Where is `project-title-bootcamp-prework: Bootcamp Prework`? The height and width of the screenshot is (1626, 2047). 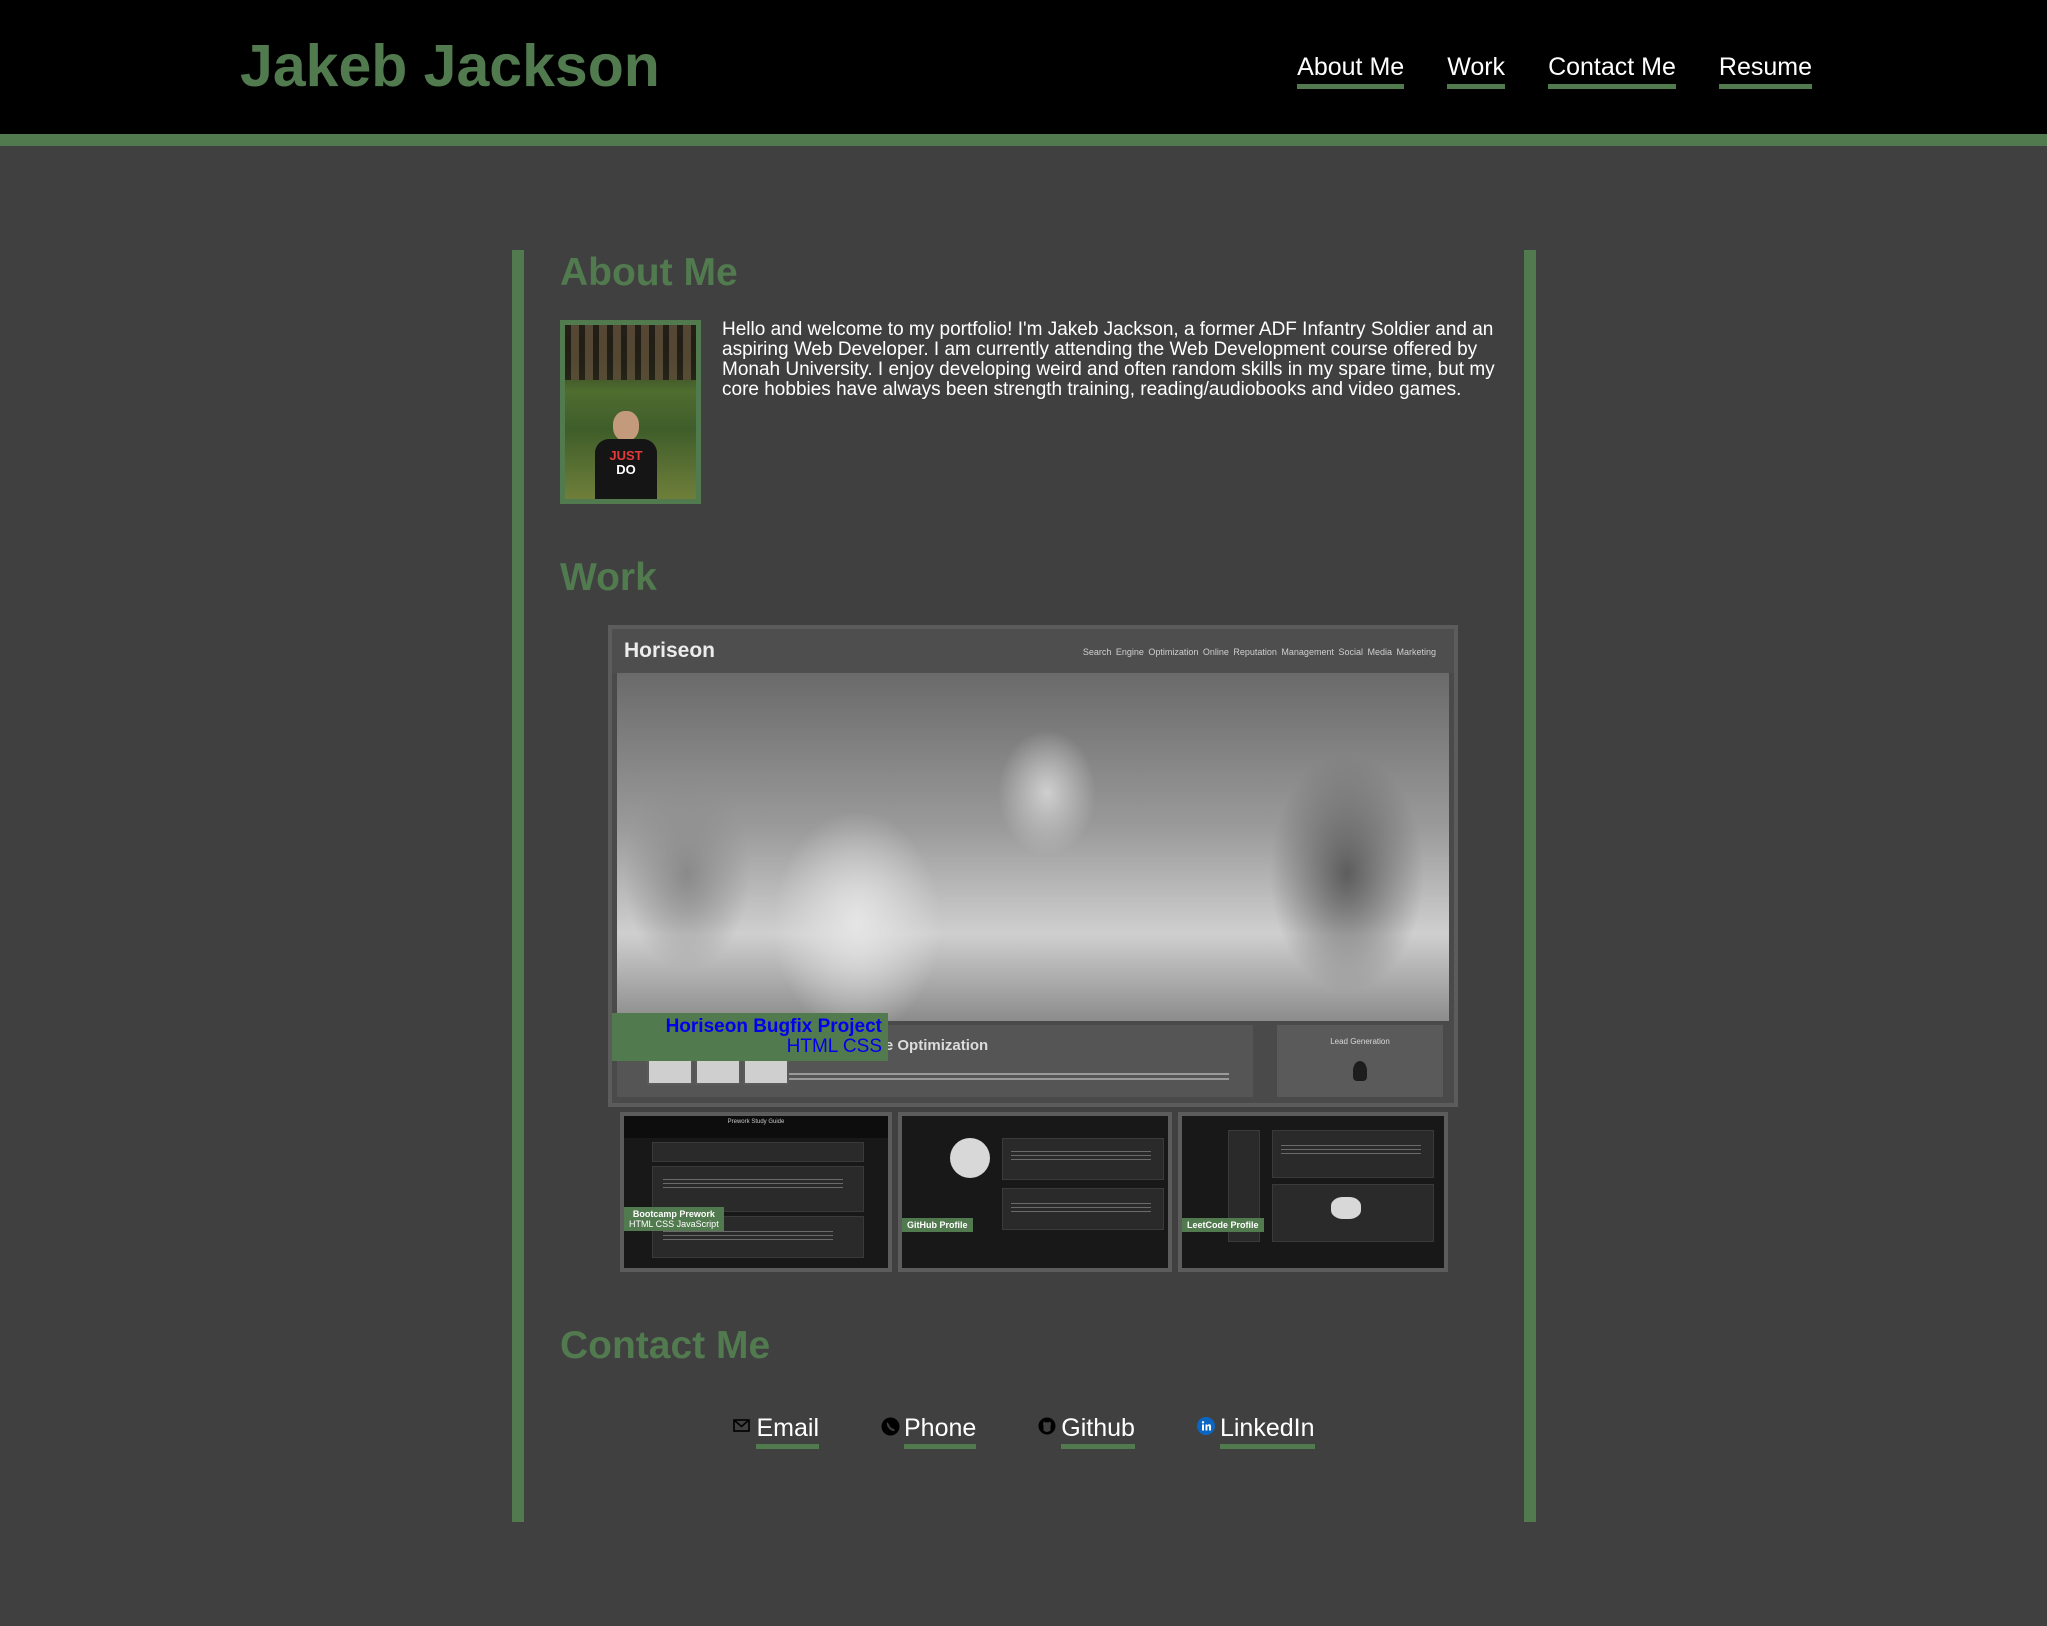
project-title-bootcamp-prework: Bootcamp Prework is located at coordinates (673, 1214).